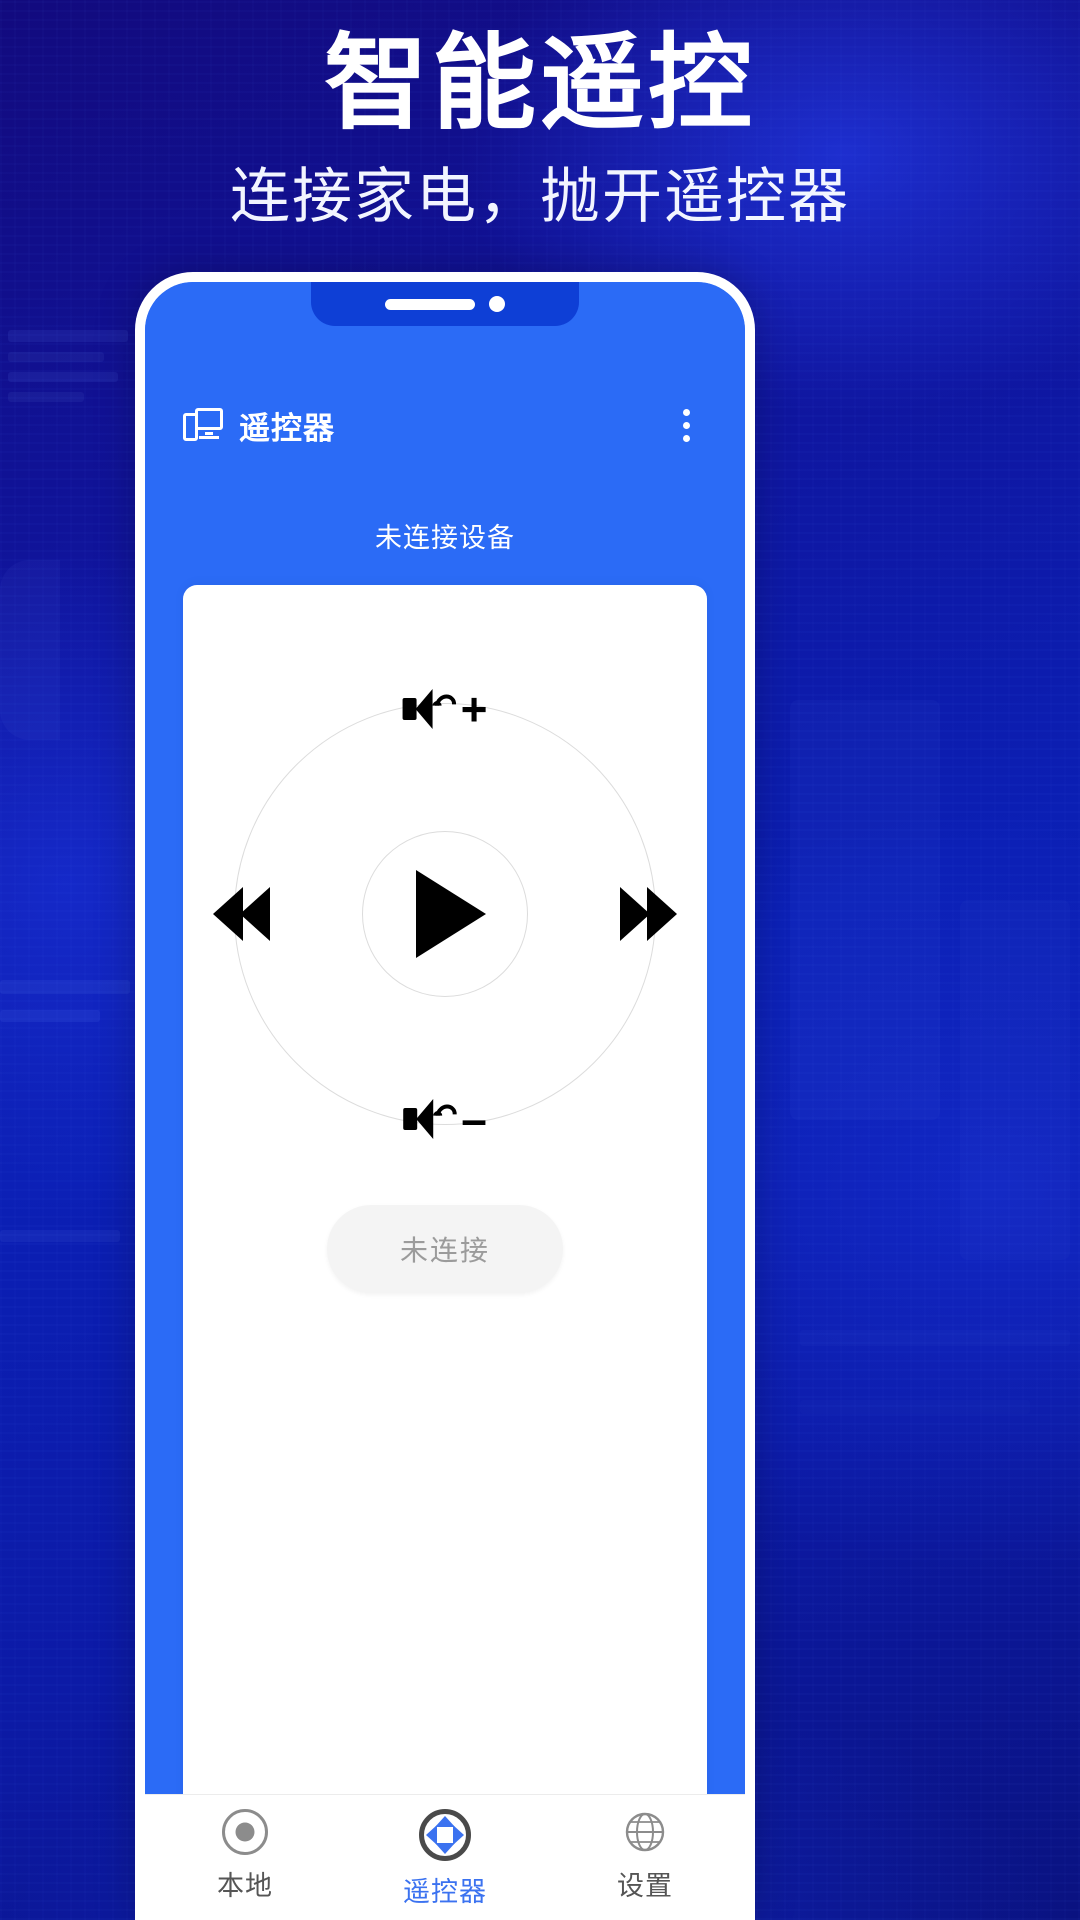 This screenshot has height=1920, width=1080. I want to click on app-bar: 遥控器, so click(445, 425).